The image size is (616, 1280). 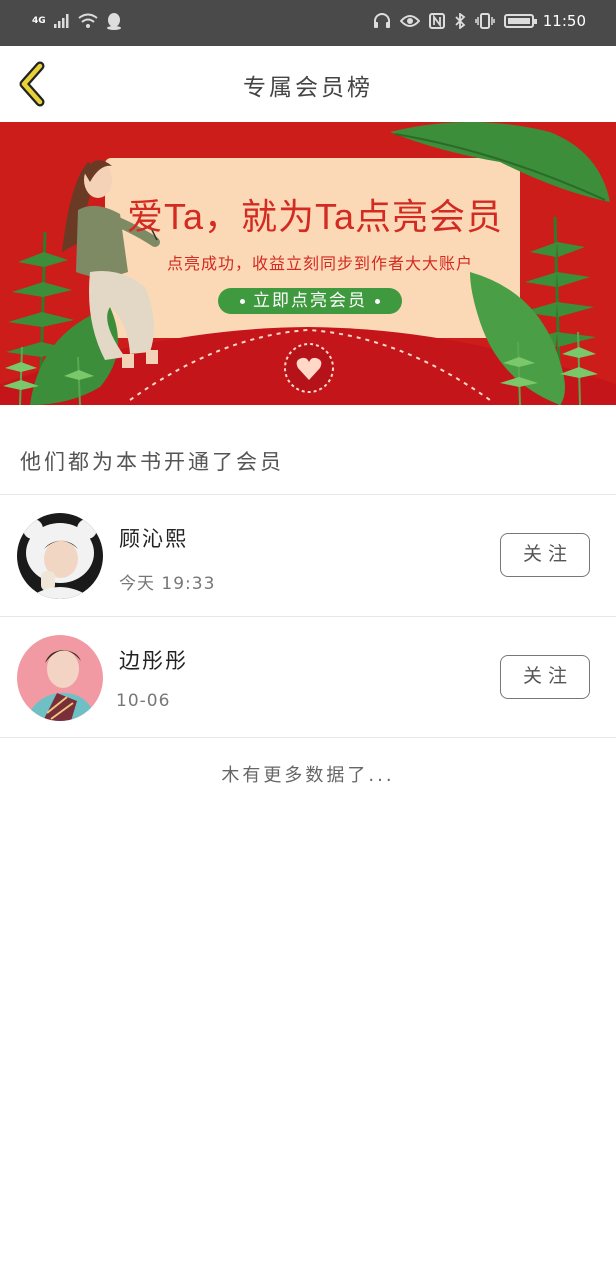 What do you see at coordinates (113, 21) in the screenshot?
I see `qq-icon` at bounding box center [113, 21].